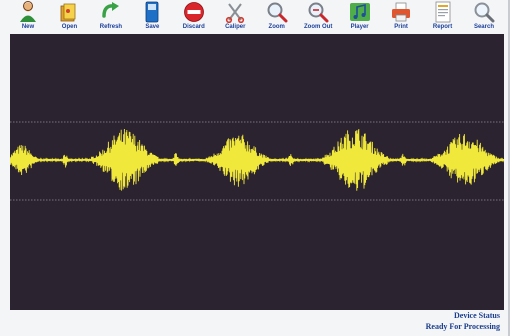  What do you see at coordinates (359, 12) in the screenshot?
I see `music-notes-icon` at bounding box center [359, 12].